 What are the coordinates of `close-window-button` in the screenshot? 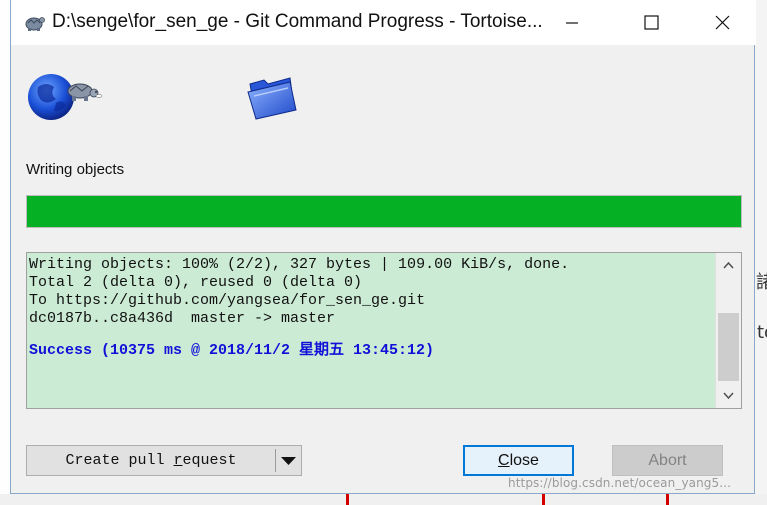 It's located at (722, 22).